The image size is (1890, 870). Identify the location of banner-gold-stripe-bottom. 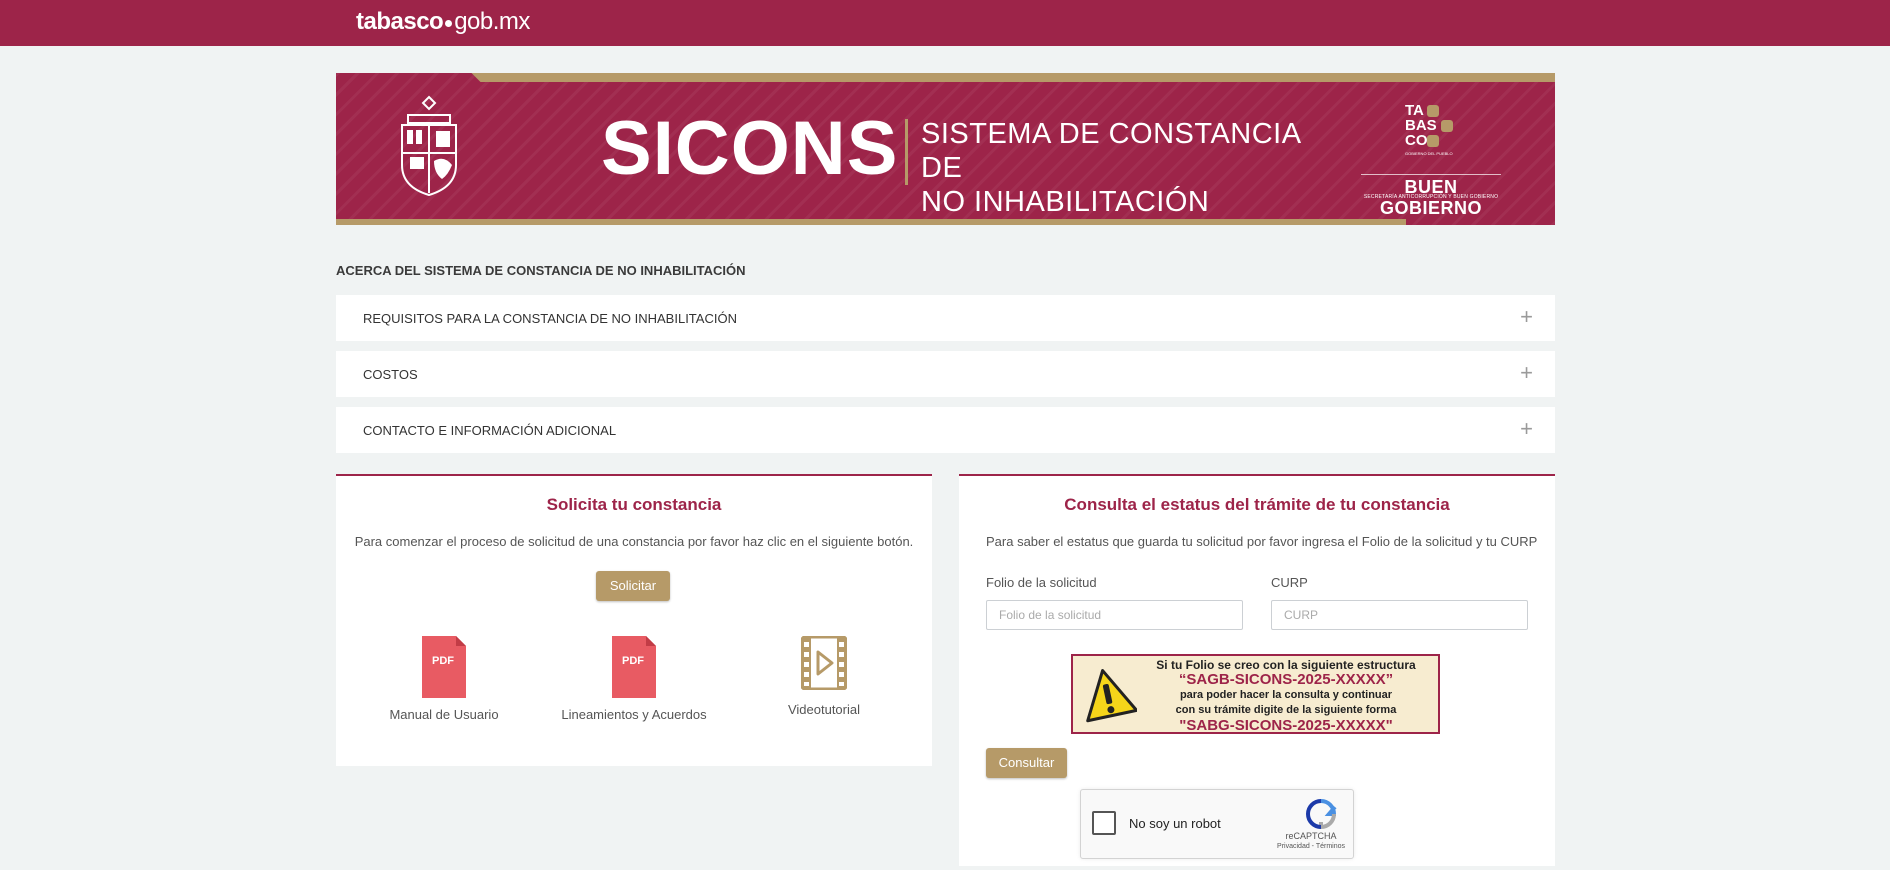
(871, 222).